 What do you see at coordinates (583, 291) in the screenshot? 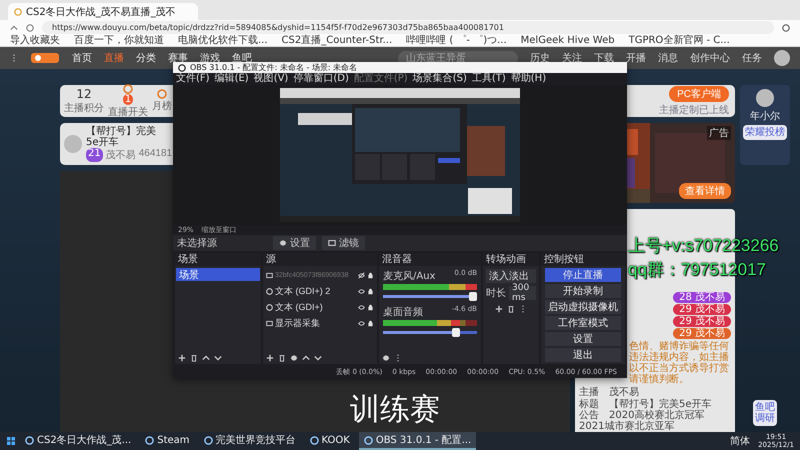
I see `control-button: 开始录制` at bounding box center [583, 291].